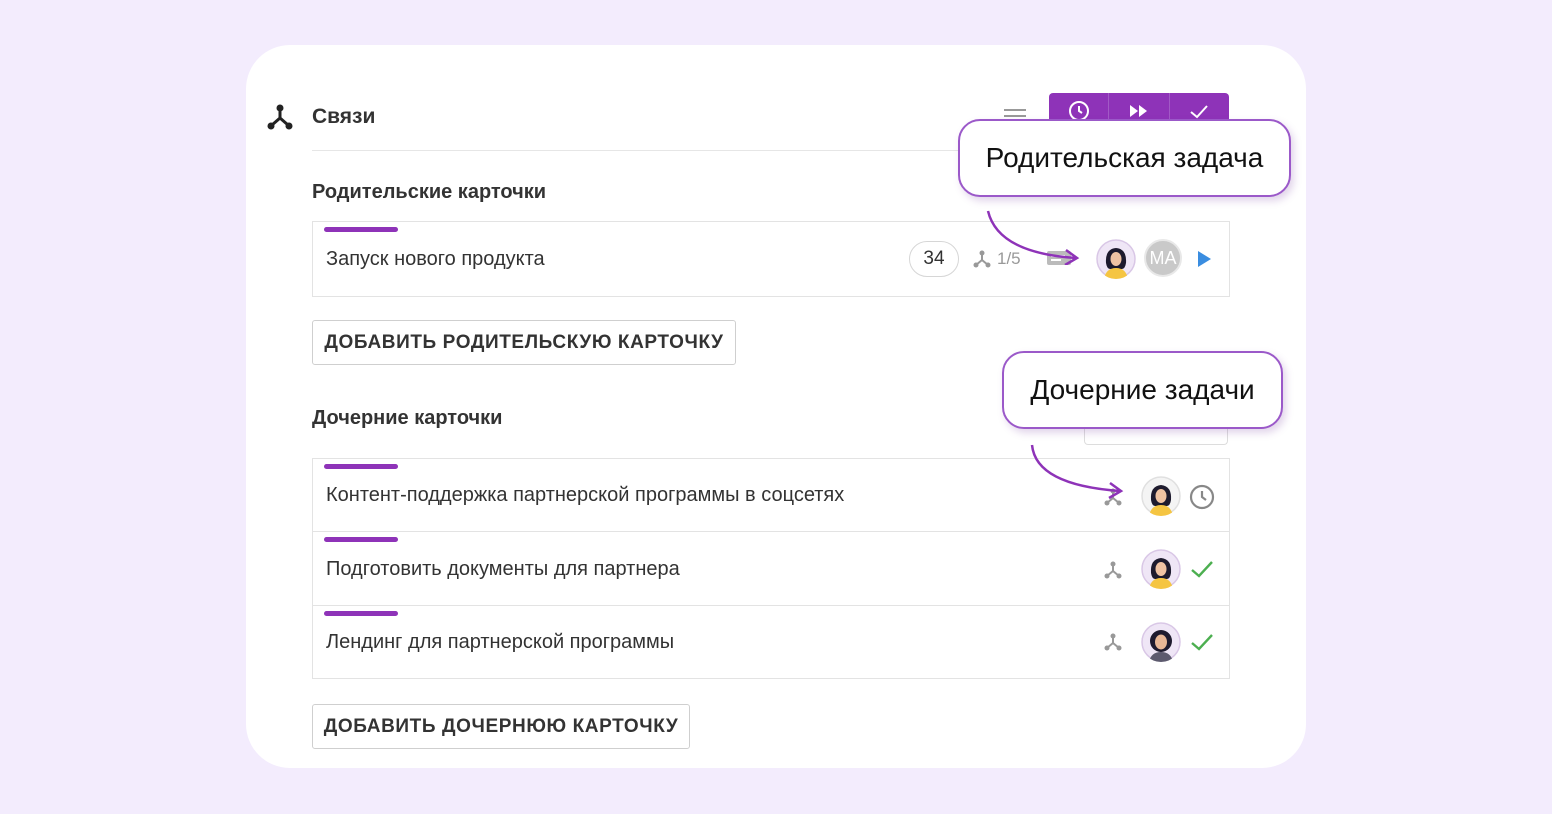 The image size is (1552, 814). What do you see at coordinates (1077, 472) in the screenshot?
I see `children-callout-arrow` at bounding box center [1077, 472].